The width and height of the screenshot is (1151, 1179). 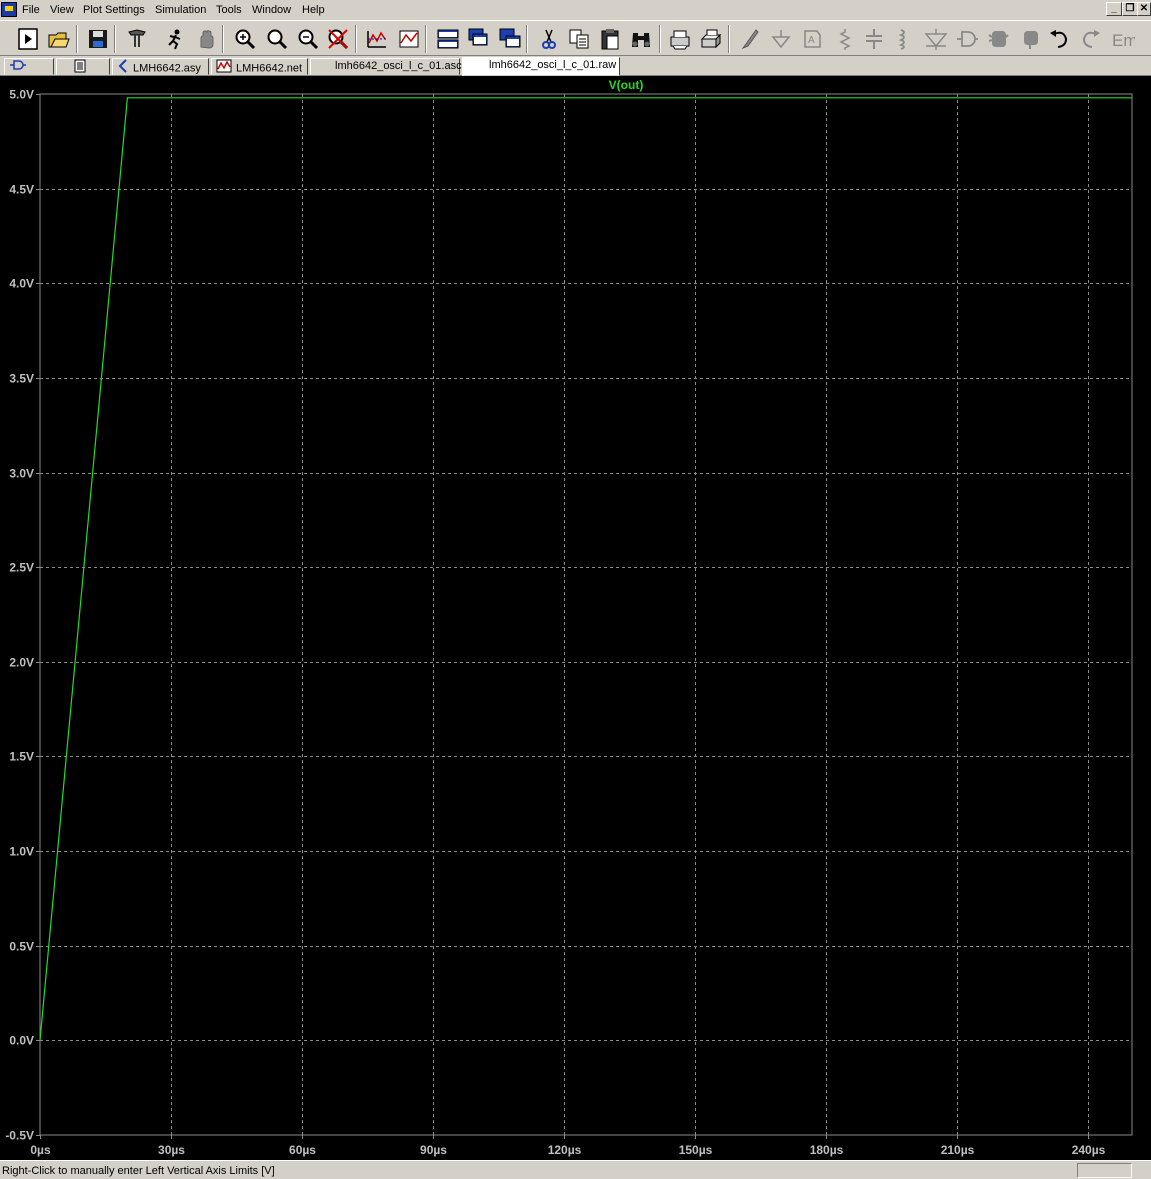 What do you see at coordinates (18, 67) in the screenshot?
I see `schematic-symbol-icon` at bounding box center [18, 67].